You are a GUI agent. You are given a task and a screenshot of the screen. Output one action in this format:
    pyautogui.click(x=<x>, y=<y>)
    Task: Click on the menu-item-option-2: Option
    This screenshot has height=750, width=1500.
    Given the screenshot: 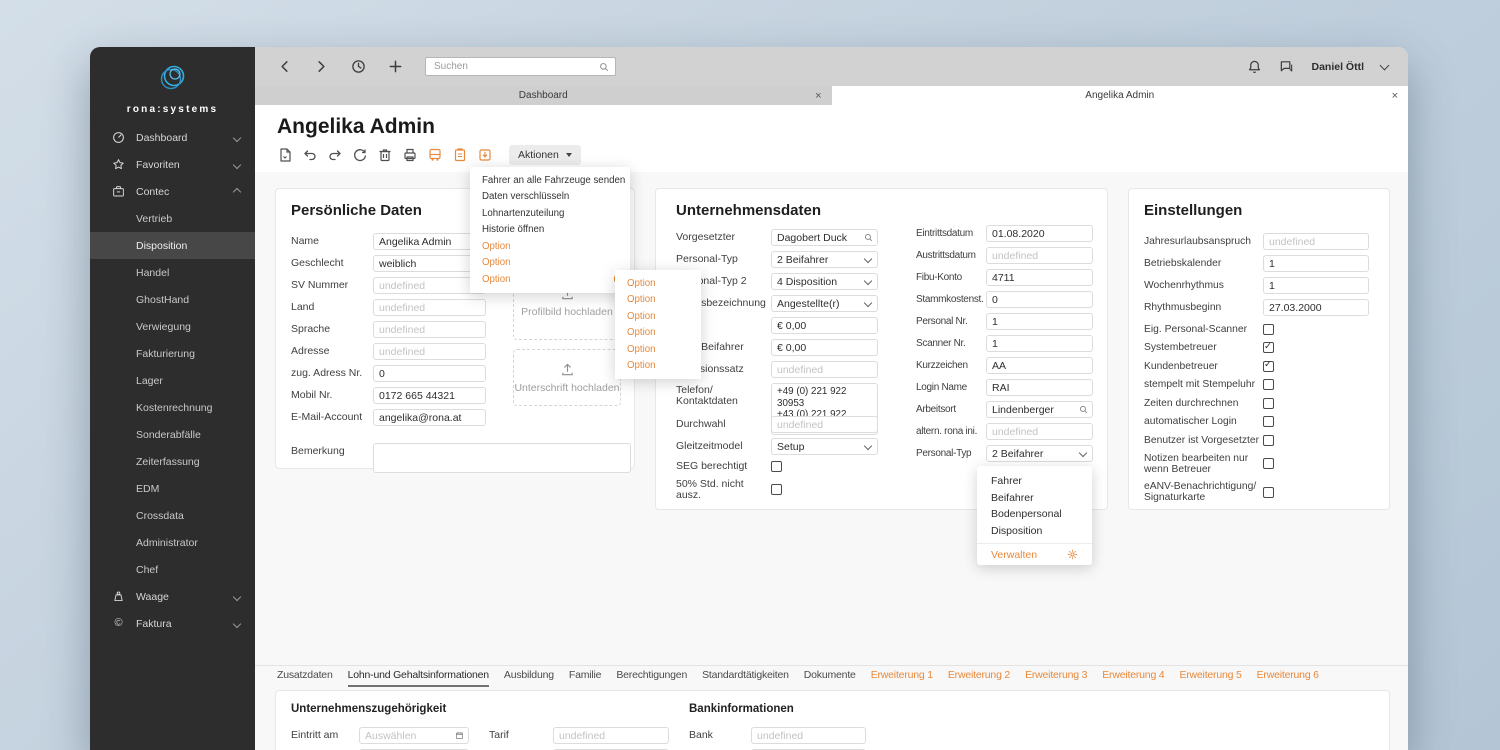 What is the action you would take?
    pyautogui.click(x=550, y=263)
    